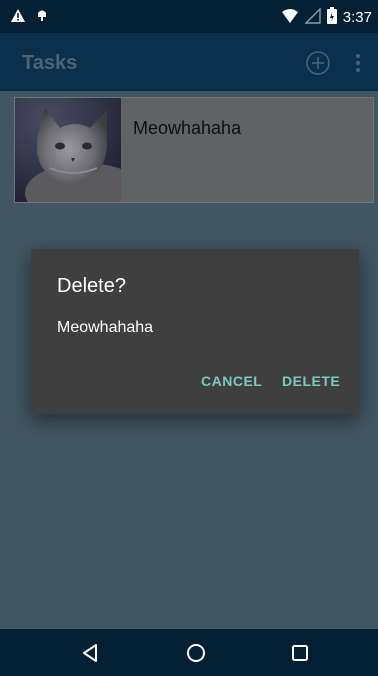 Image resolution: width=378 pixels, height=676 pixels. I want to click on page-title: Tasks, so click(50, 63).